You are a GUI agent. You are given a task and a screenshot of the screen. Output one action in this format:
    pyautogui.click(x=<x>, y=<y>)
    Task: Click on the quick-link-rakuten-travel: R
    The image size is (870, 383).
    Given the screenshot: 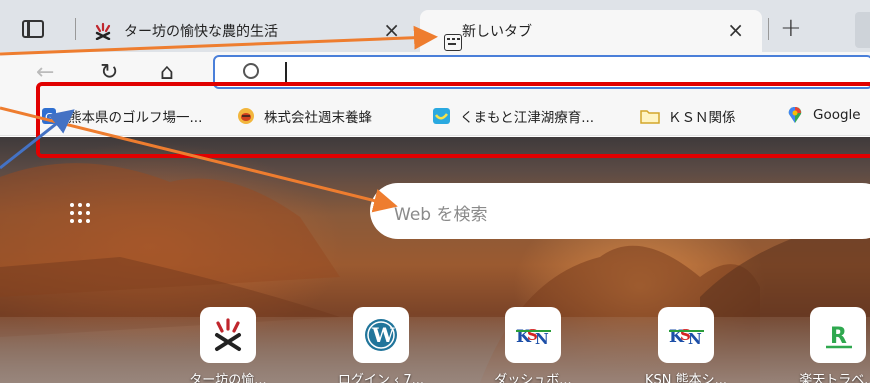 What is the action you would take?
    pyautogui.click(x=838, y=335)
    